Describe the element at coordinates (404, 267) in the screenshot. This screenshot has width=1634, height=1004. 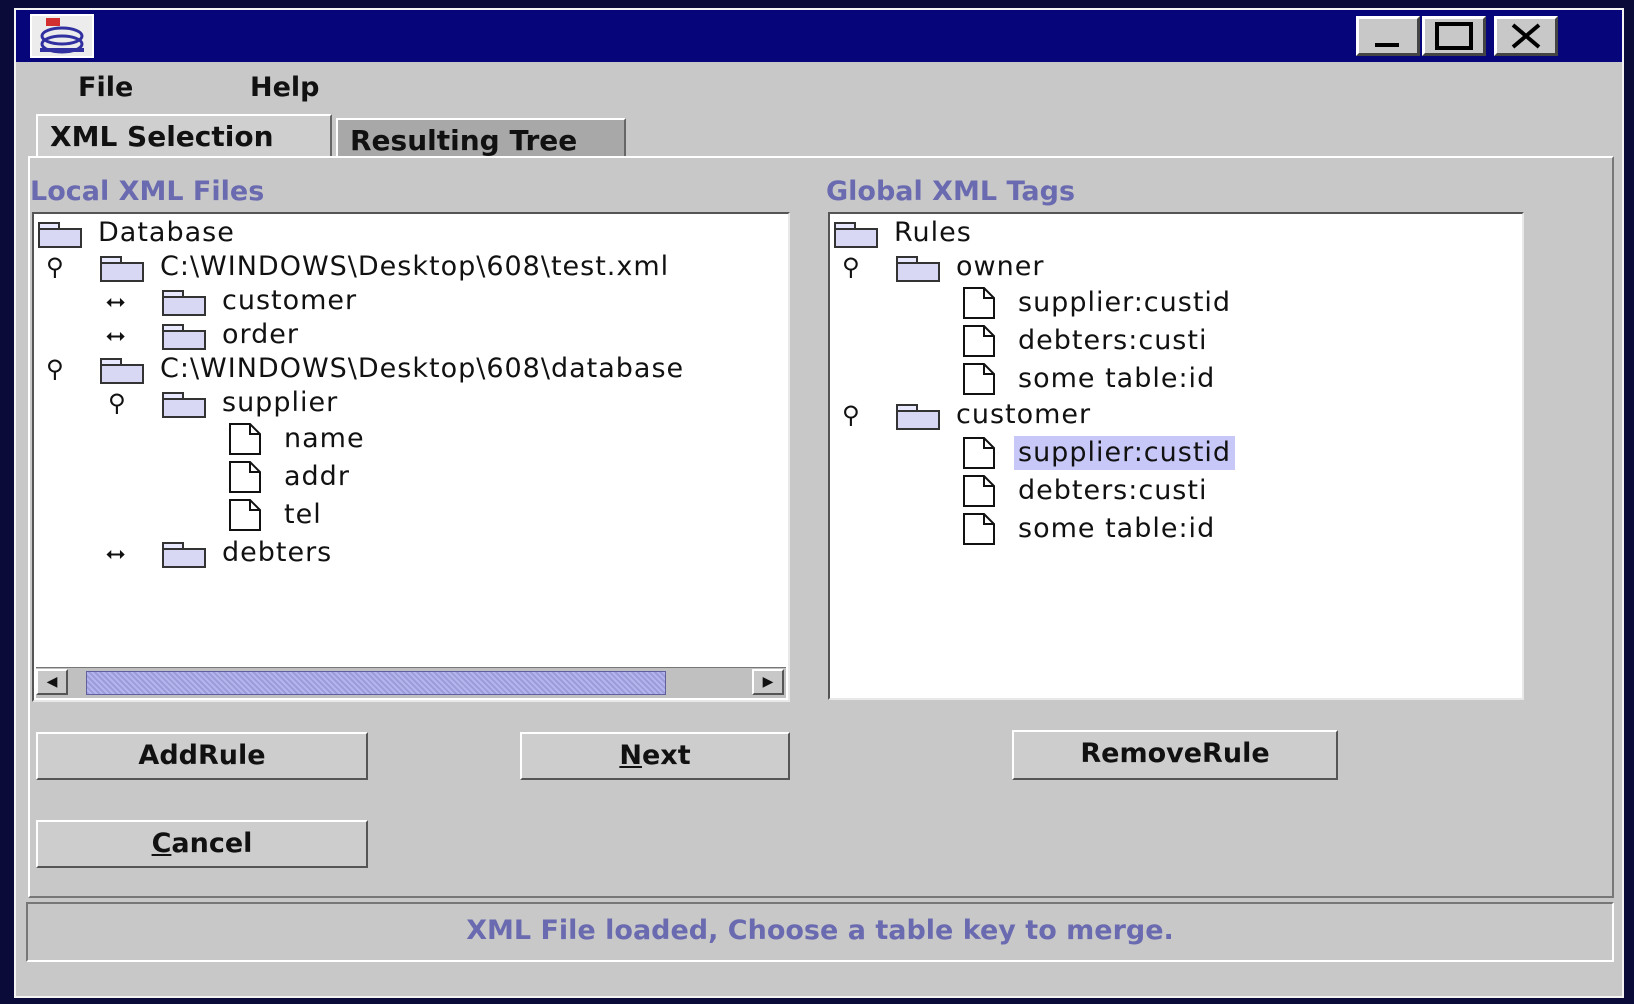
I see `tree-node-test-xml: ⚲ C:\WINDOWS\Desktop\608\test.xml` at that location.